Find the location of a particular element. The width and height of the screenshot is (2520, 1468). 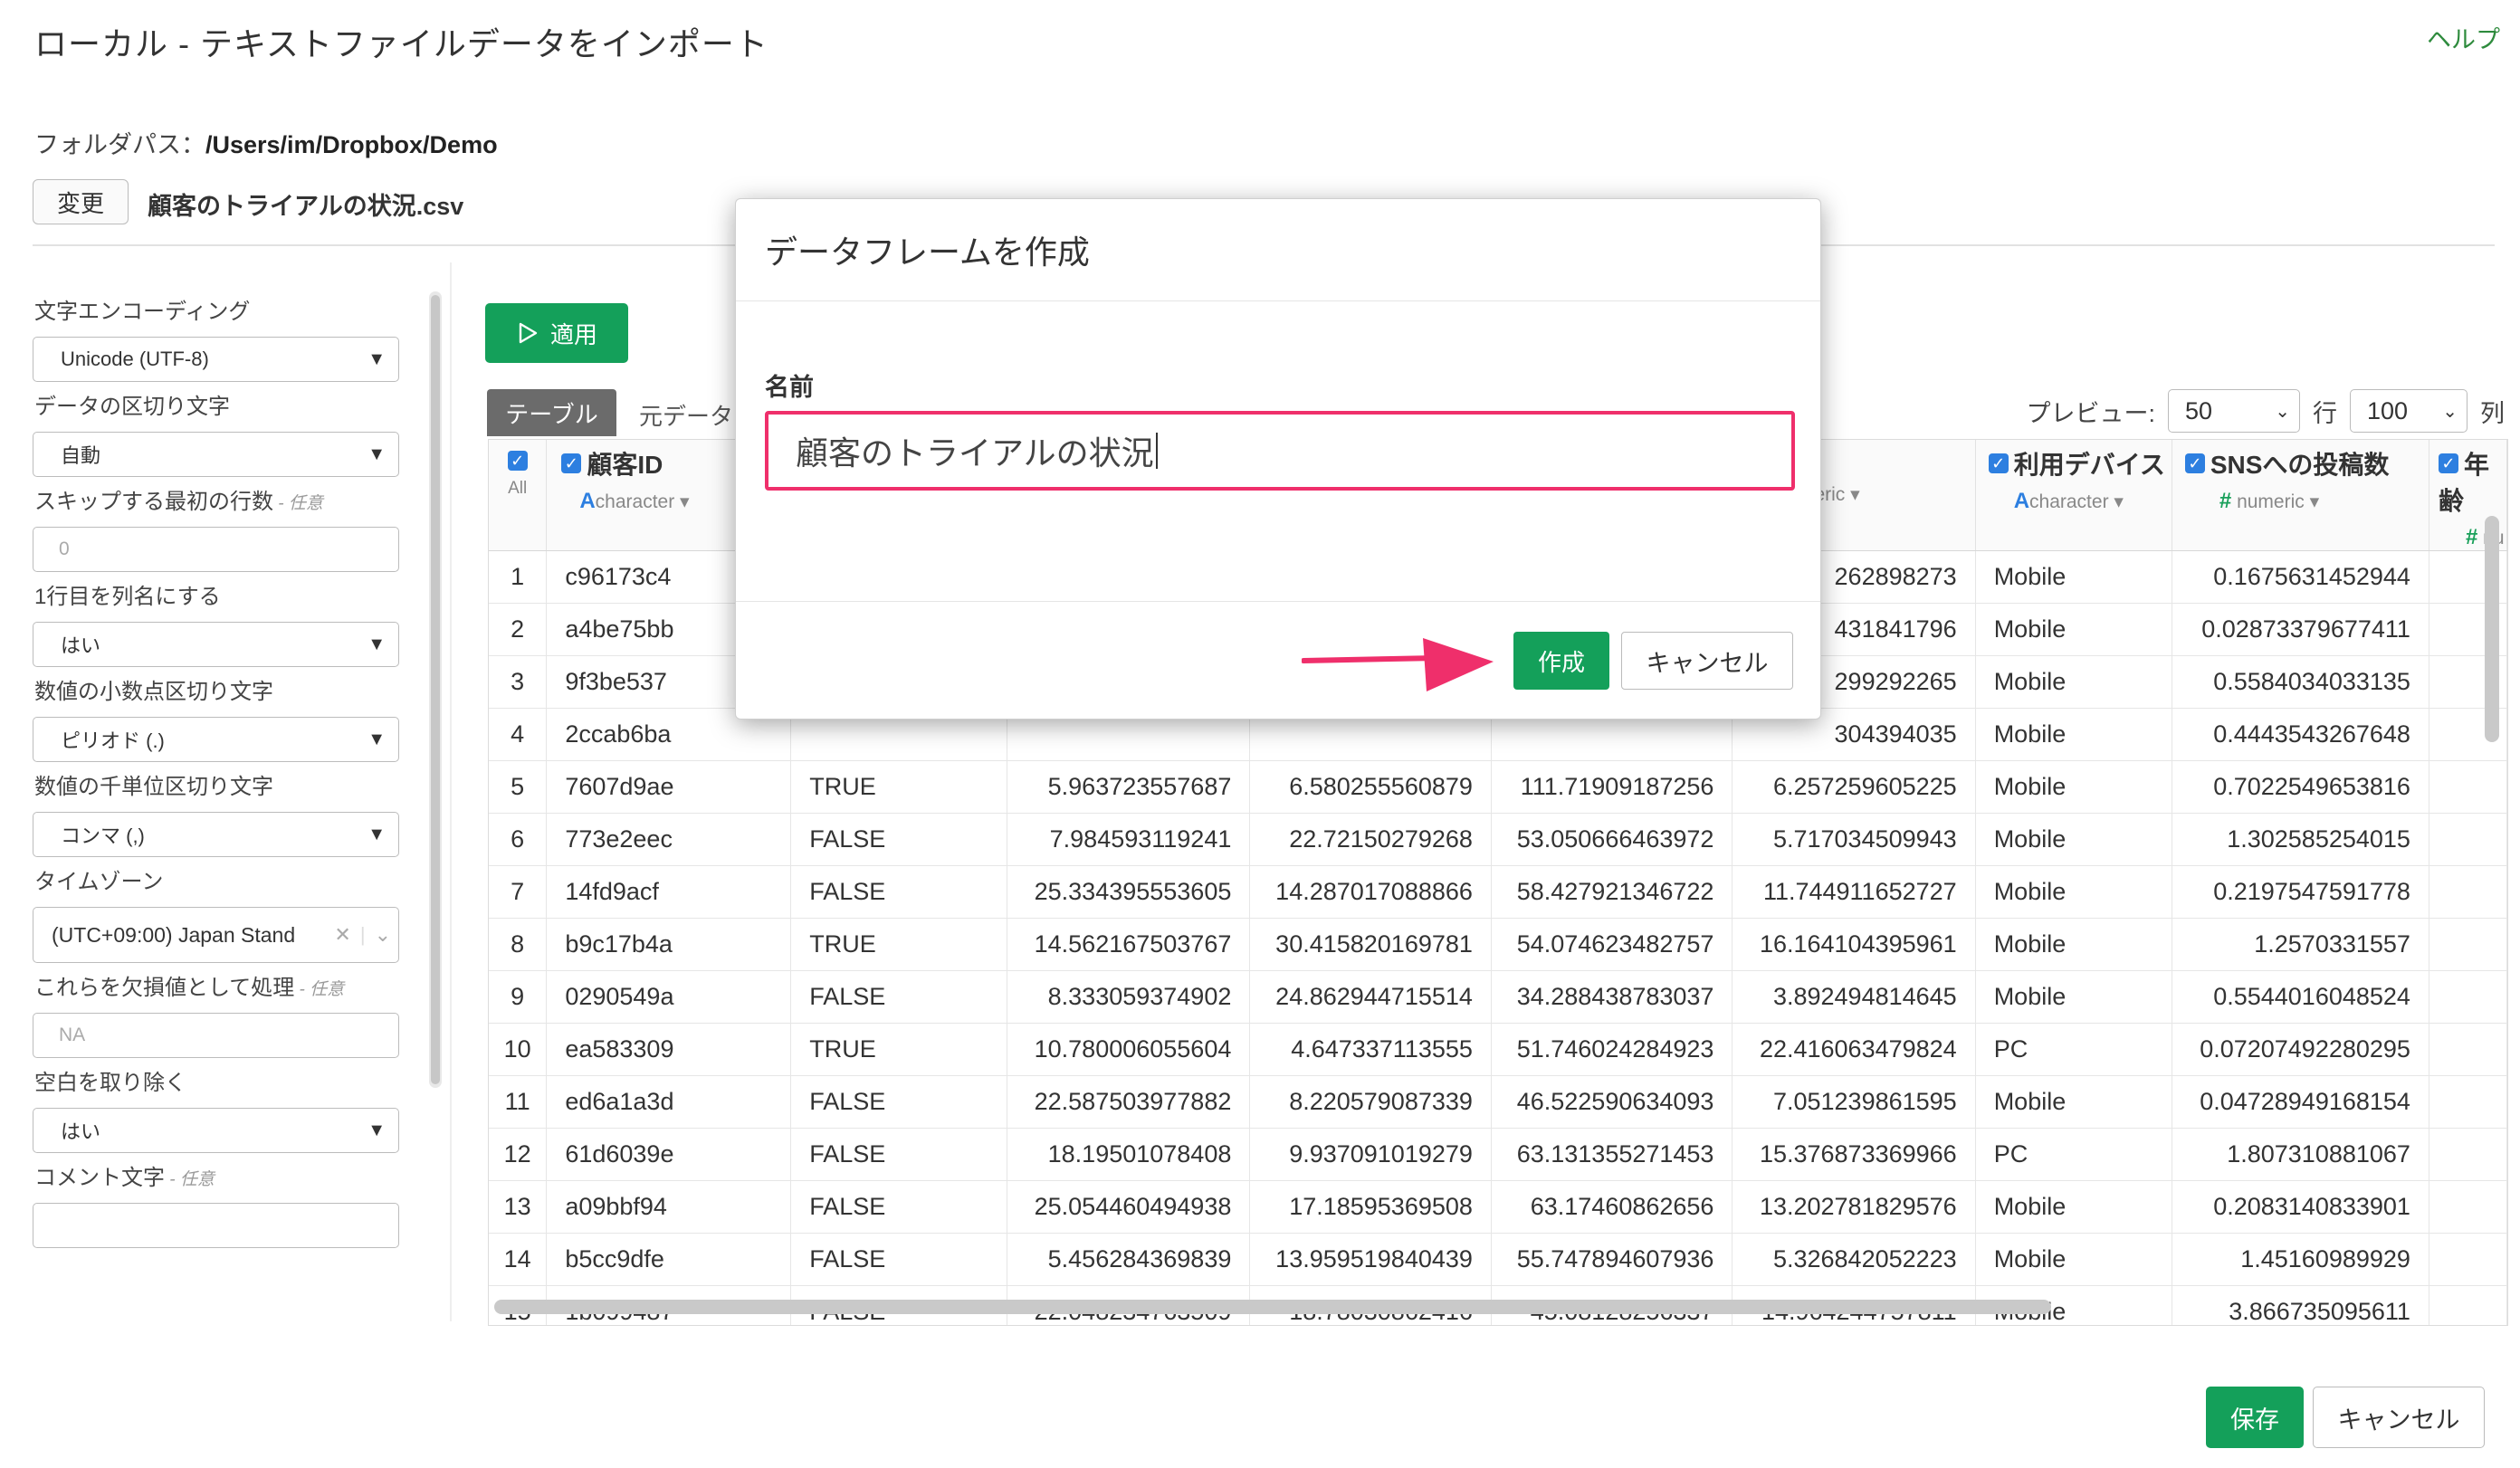

column-header: ✓ SNSへの投稿数 # numeric ▾ is located at coordinates (2301, 496).